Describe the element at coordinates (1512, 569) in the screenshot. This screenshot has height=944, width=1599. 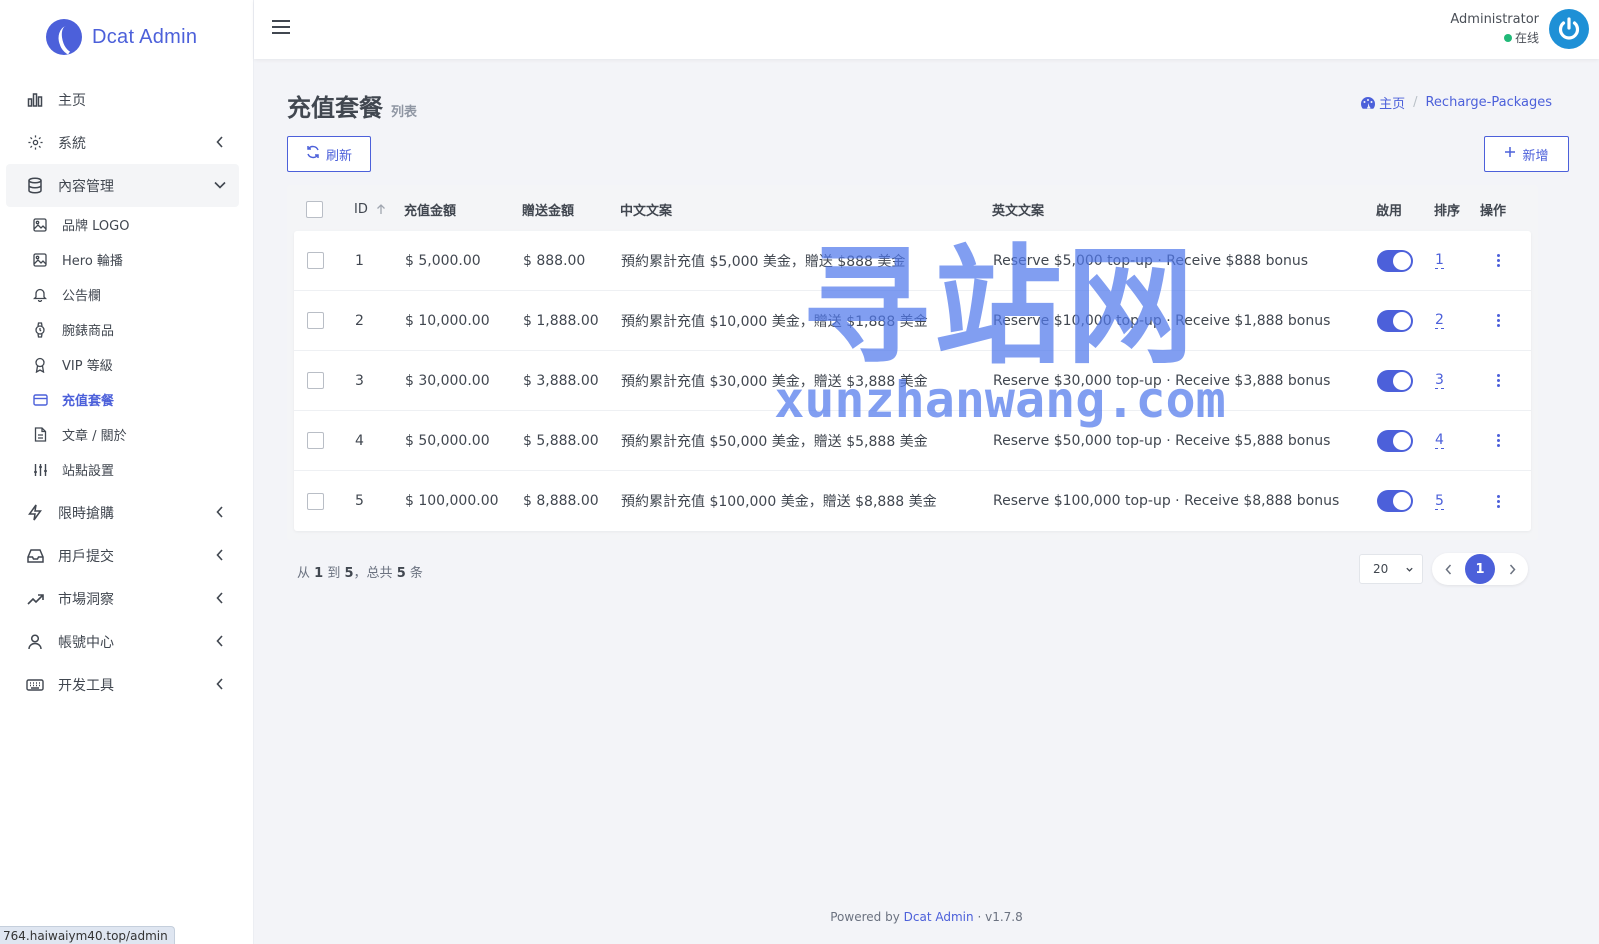
I see `next-page-button` at that location.